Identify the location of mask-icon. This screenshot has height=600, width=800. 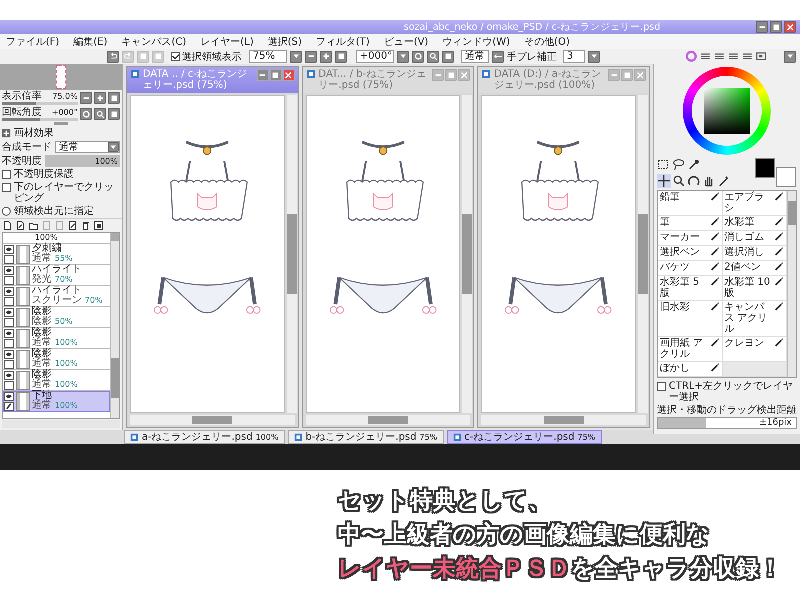
(99, 225).